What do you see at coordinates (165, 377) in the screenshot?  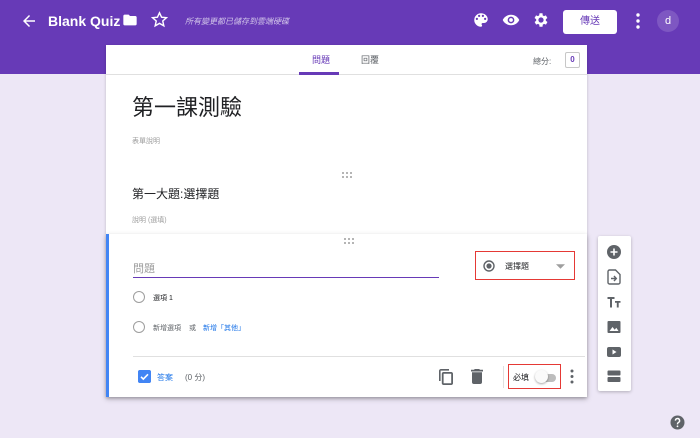 I see `answer-key-link: 答案` at bounding box center [165, 377].